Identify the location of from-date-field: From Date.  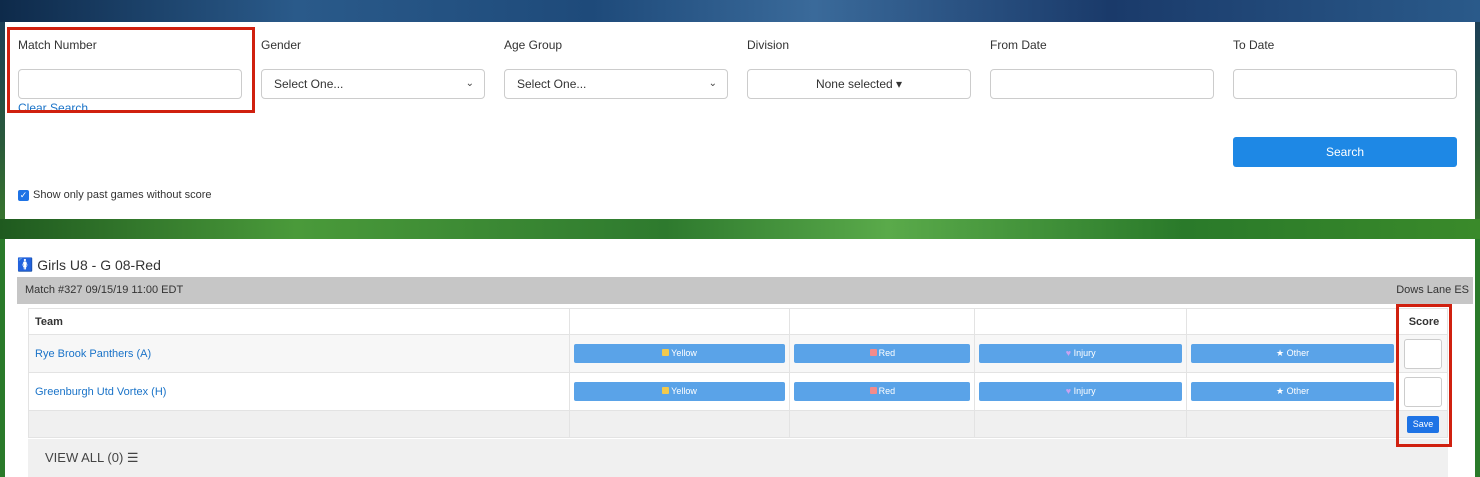
(1102, 68).